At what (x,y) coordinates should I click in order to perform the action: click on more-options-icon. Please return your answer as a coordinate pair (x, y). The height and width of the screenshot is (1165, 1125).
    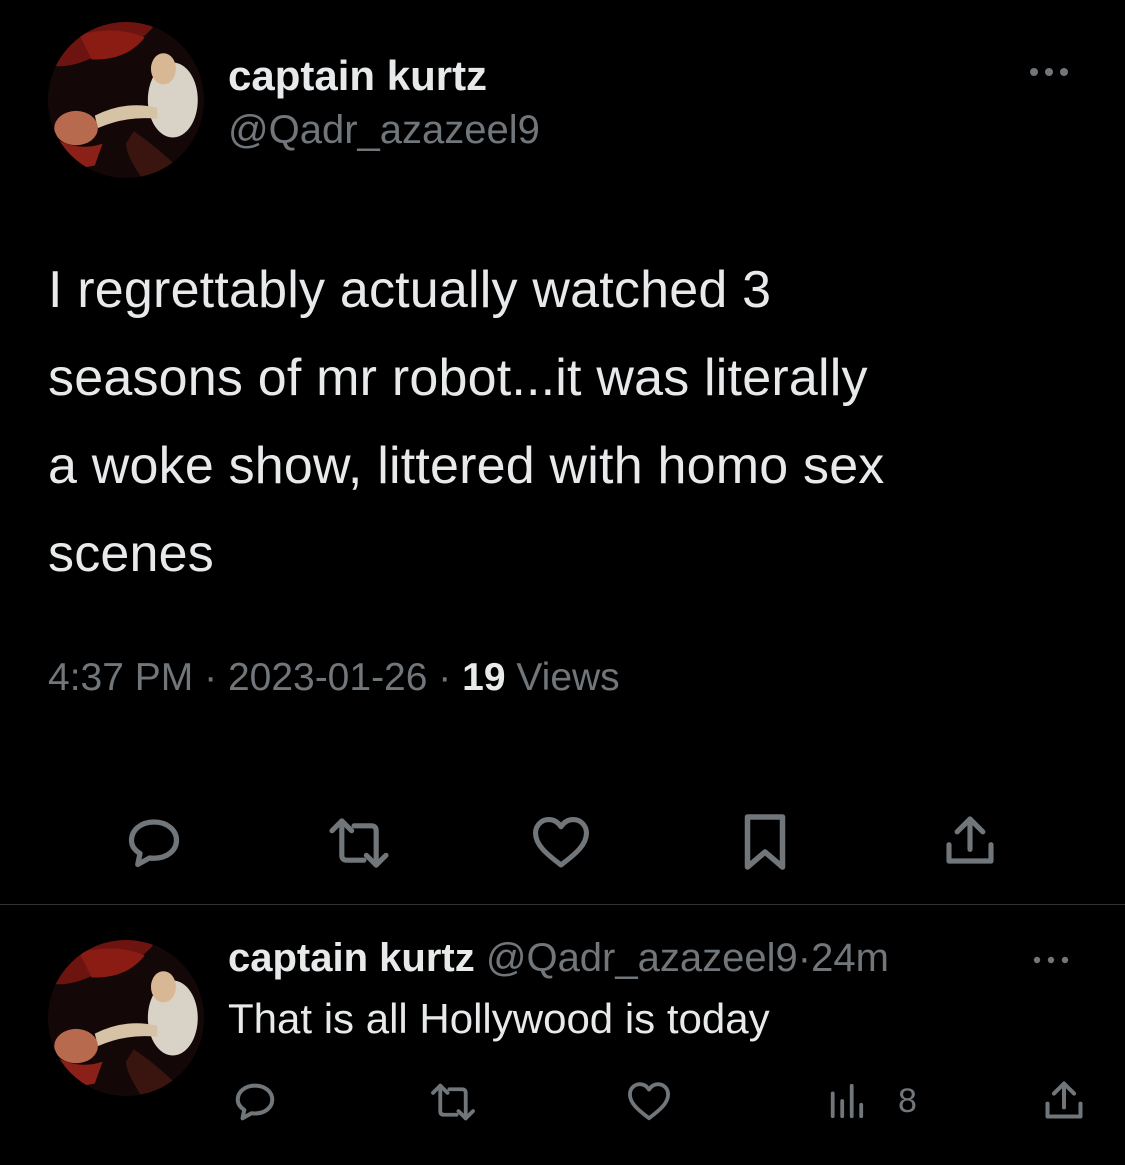
    Looking at the image, I should click on (1049, 72).